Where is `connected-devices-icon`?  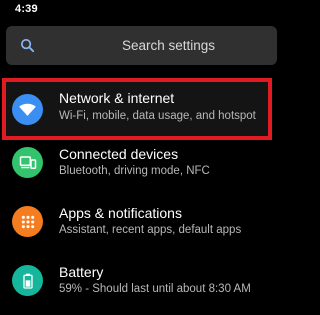 connected-devices-icon is located at coordinates (27, 162).